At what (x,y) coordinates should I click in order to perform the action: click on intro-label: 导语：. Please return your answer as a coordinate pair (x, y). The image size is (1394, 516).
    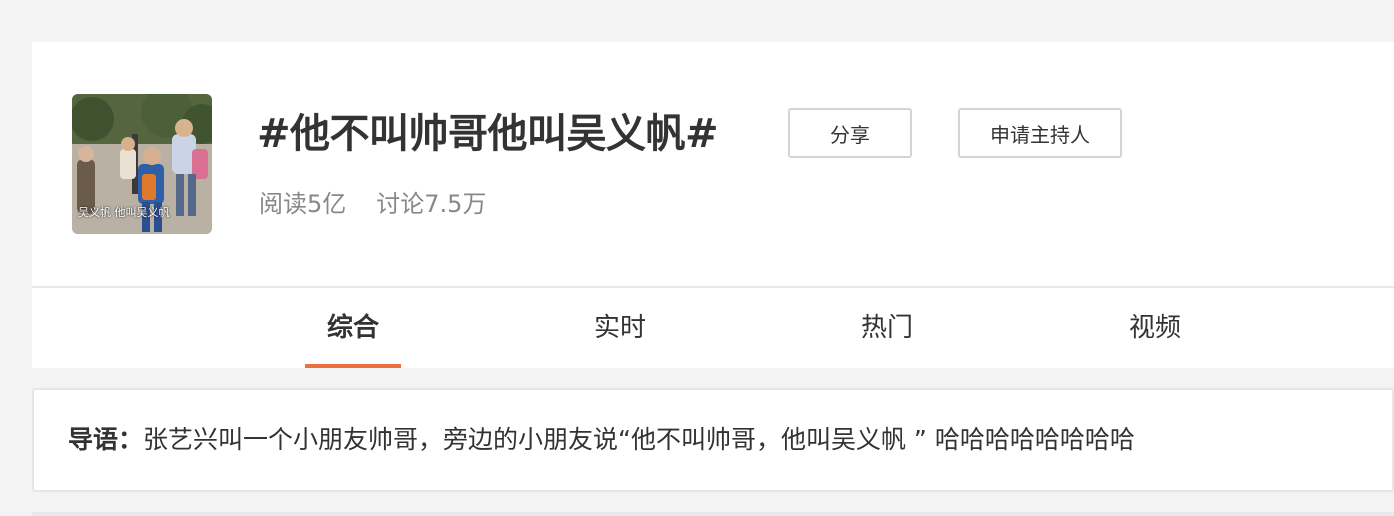
    Looking at the image, I should click on (106, 439).